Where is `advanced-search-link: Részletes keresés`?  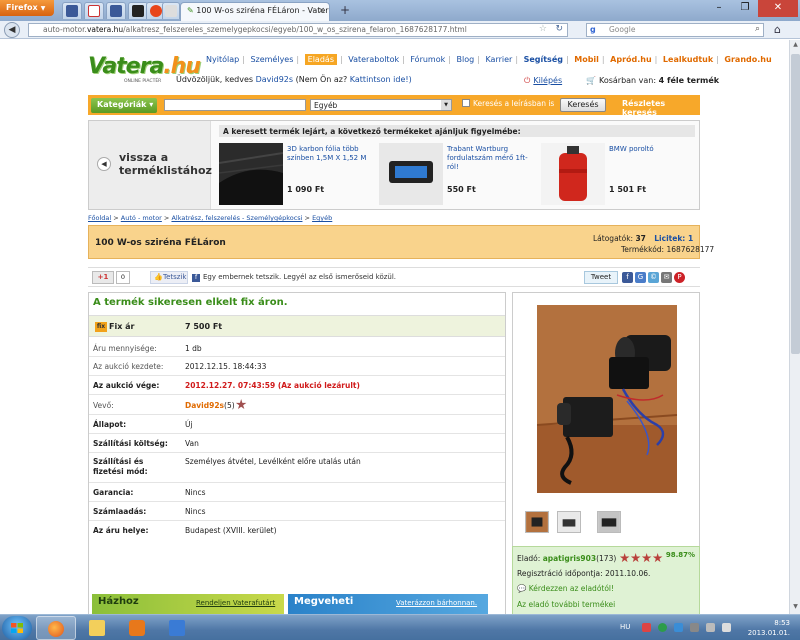 advanced-search-link: Részletes keresés is located at coordinates (661, 108).